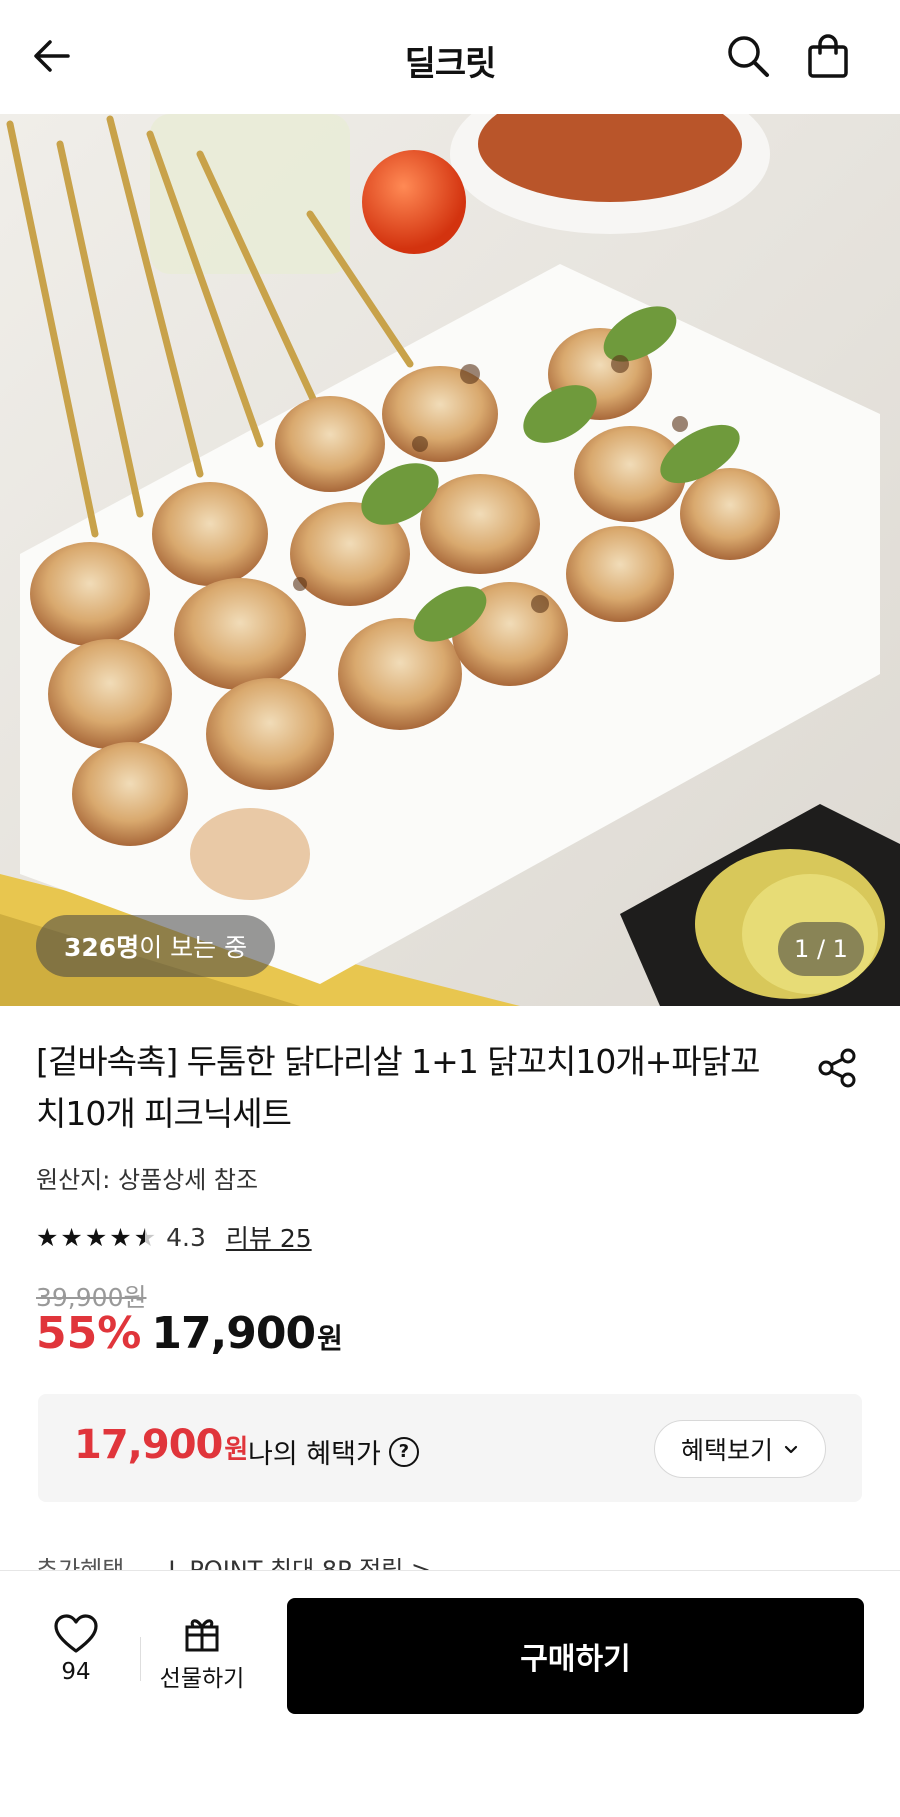  What do you see at coordinates (450, 57) in the screenshot?
I see `top-app-bar: 딜크릿` at bounding box center [450, 57].